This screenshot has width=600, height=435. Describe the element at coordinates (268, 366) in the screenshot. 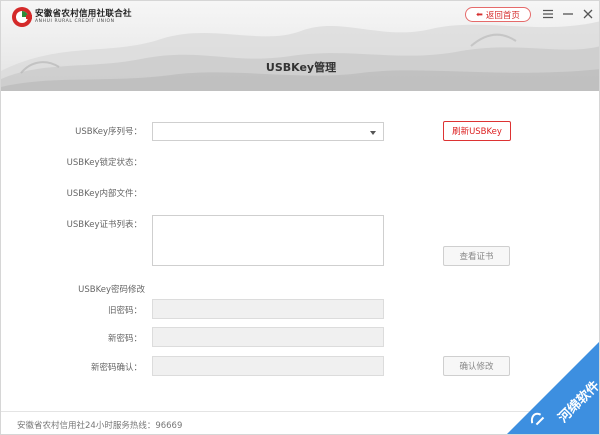

I see `confirm-password-input` at that location.